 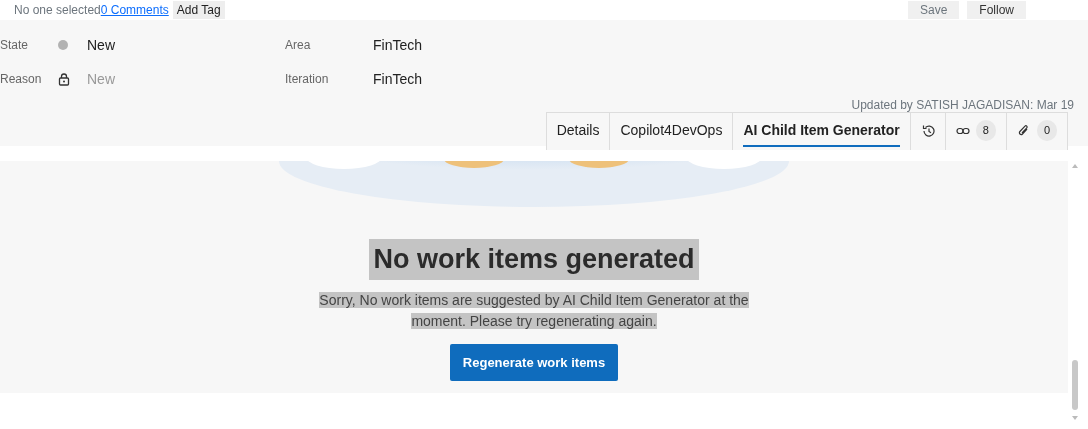 What do you see at coordinates (1023, 130) in the screenshot?
I see `paperclip-icon` at bounding box center [1023, 130].